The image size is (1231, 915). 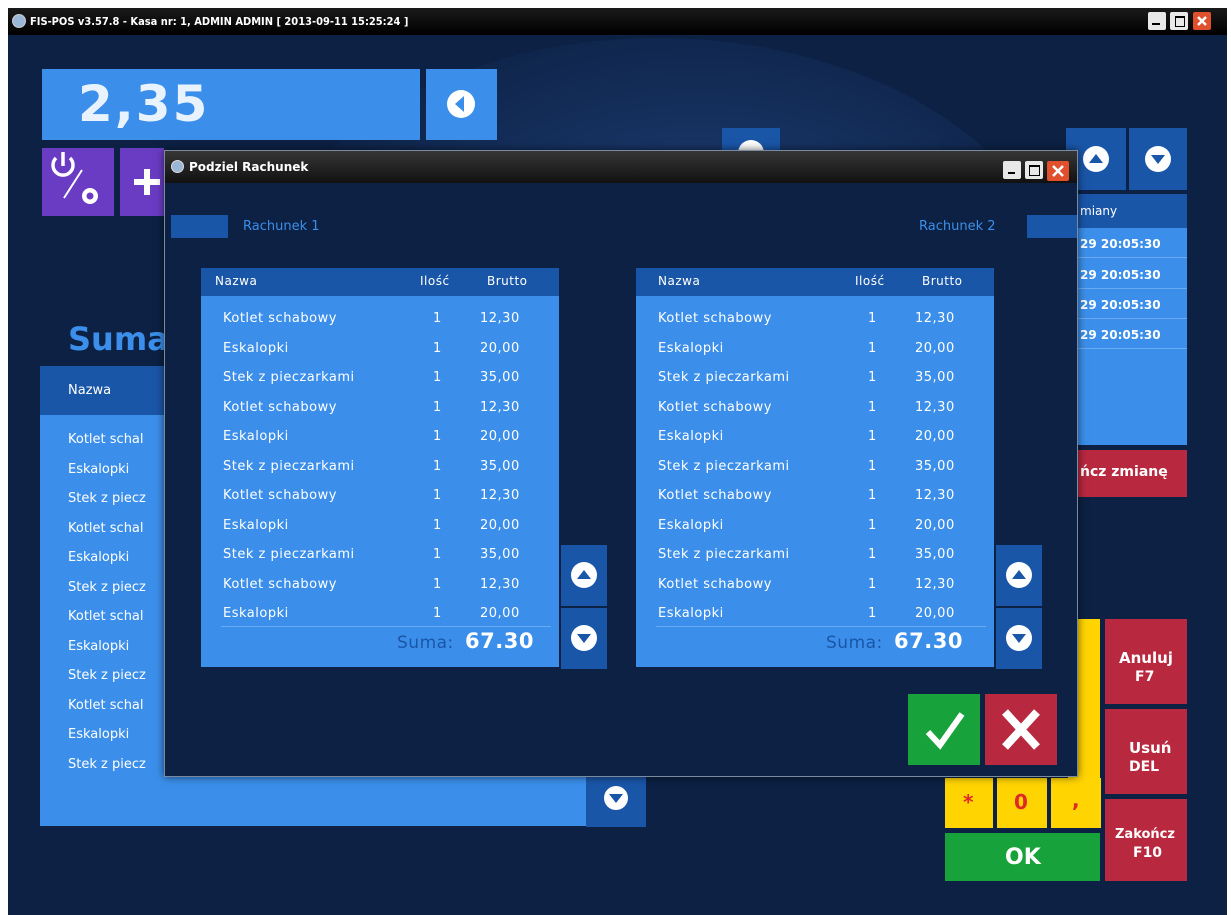 What do you see at coordinates (751, 147) in the screenshot?
I see `bg-scroll-button` at bounding box center [751, 147].